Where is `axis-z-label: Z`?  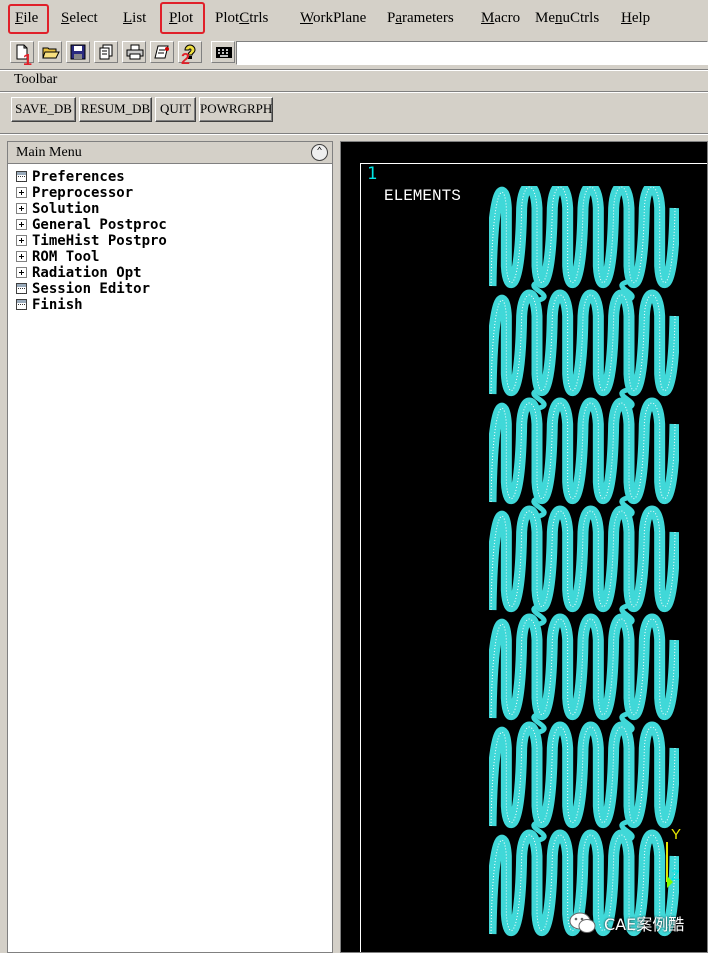 axis-z-label: Z is located at coordinates (675, 875).